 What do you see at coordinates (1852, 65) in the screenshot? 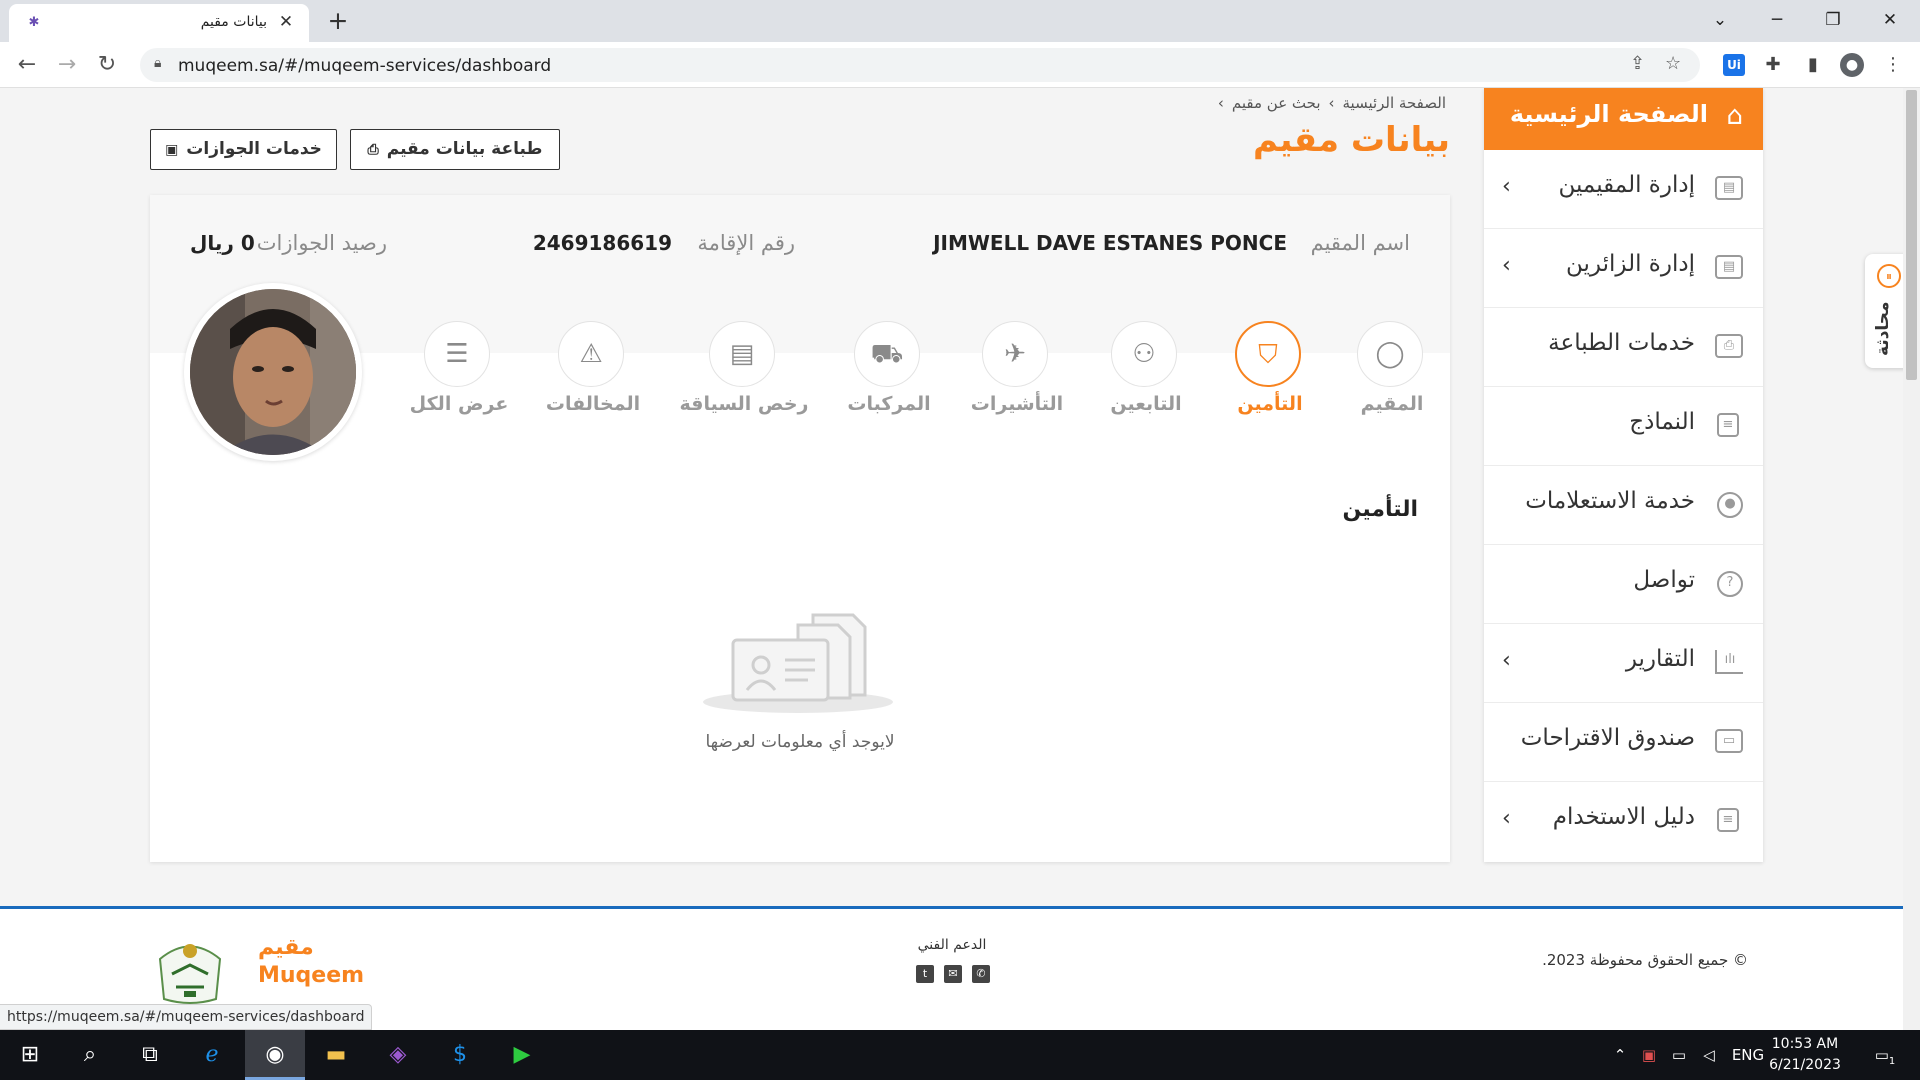
I see `profile-avatar-icon: ●` at bounding box center [1852, 65].